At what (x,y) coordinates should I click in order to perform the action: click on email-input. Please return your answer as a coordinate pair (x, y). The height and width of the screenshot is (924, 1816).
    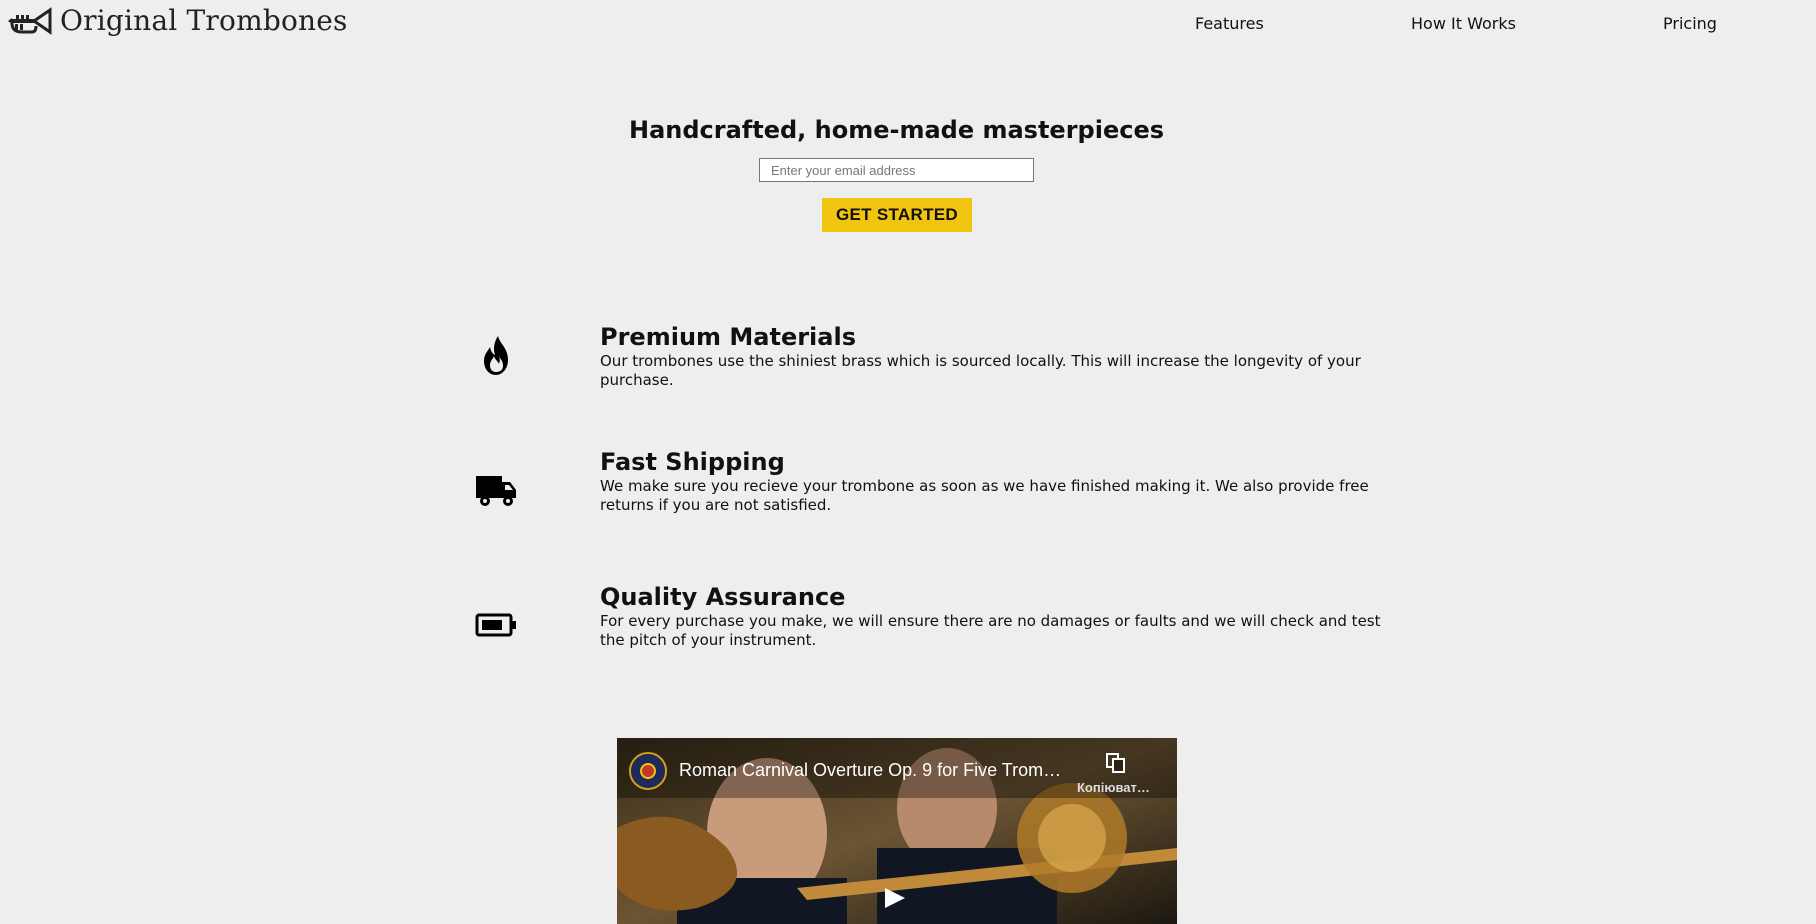
    Looking at the image, I should click on (896, 170).